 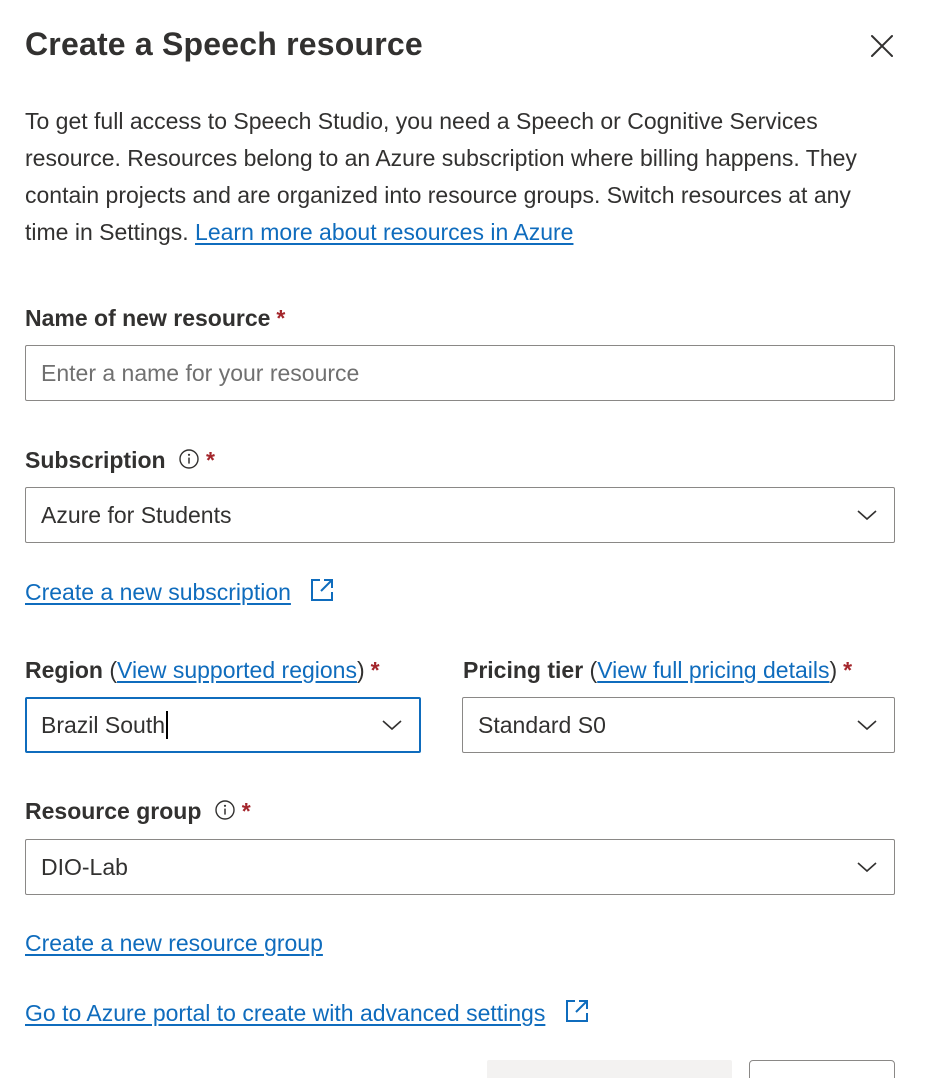 I want to click on resource-group-label: Resource group *, so click(x=138, y=811).